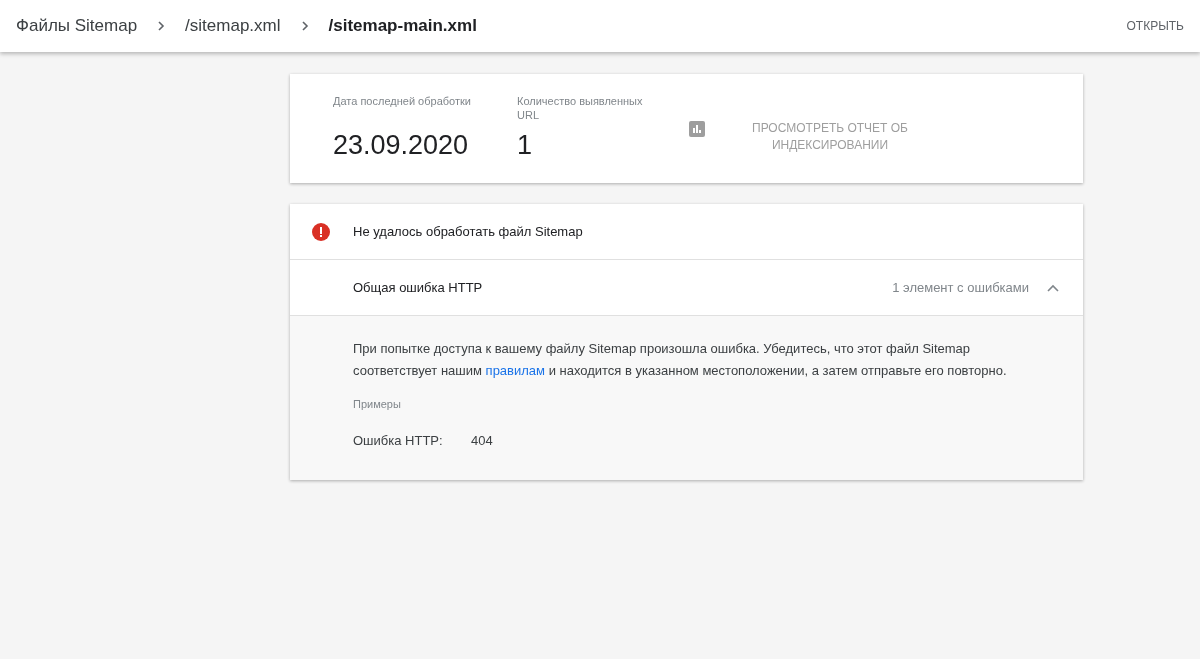 The image size is (1200, 659). Describe the element at coordinates (482, 440) in the screenshot. I see `example-value: 404` at that location.